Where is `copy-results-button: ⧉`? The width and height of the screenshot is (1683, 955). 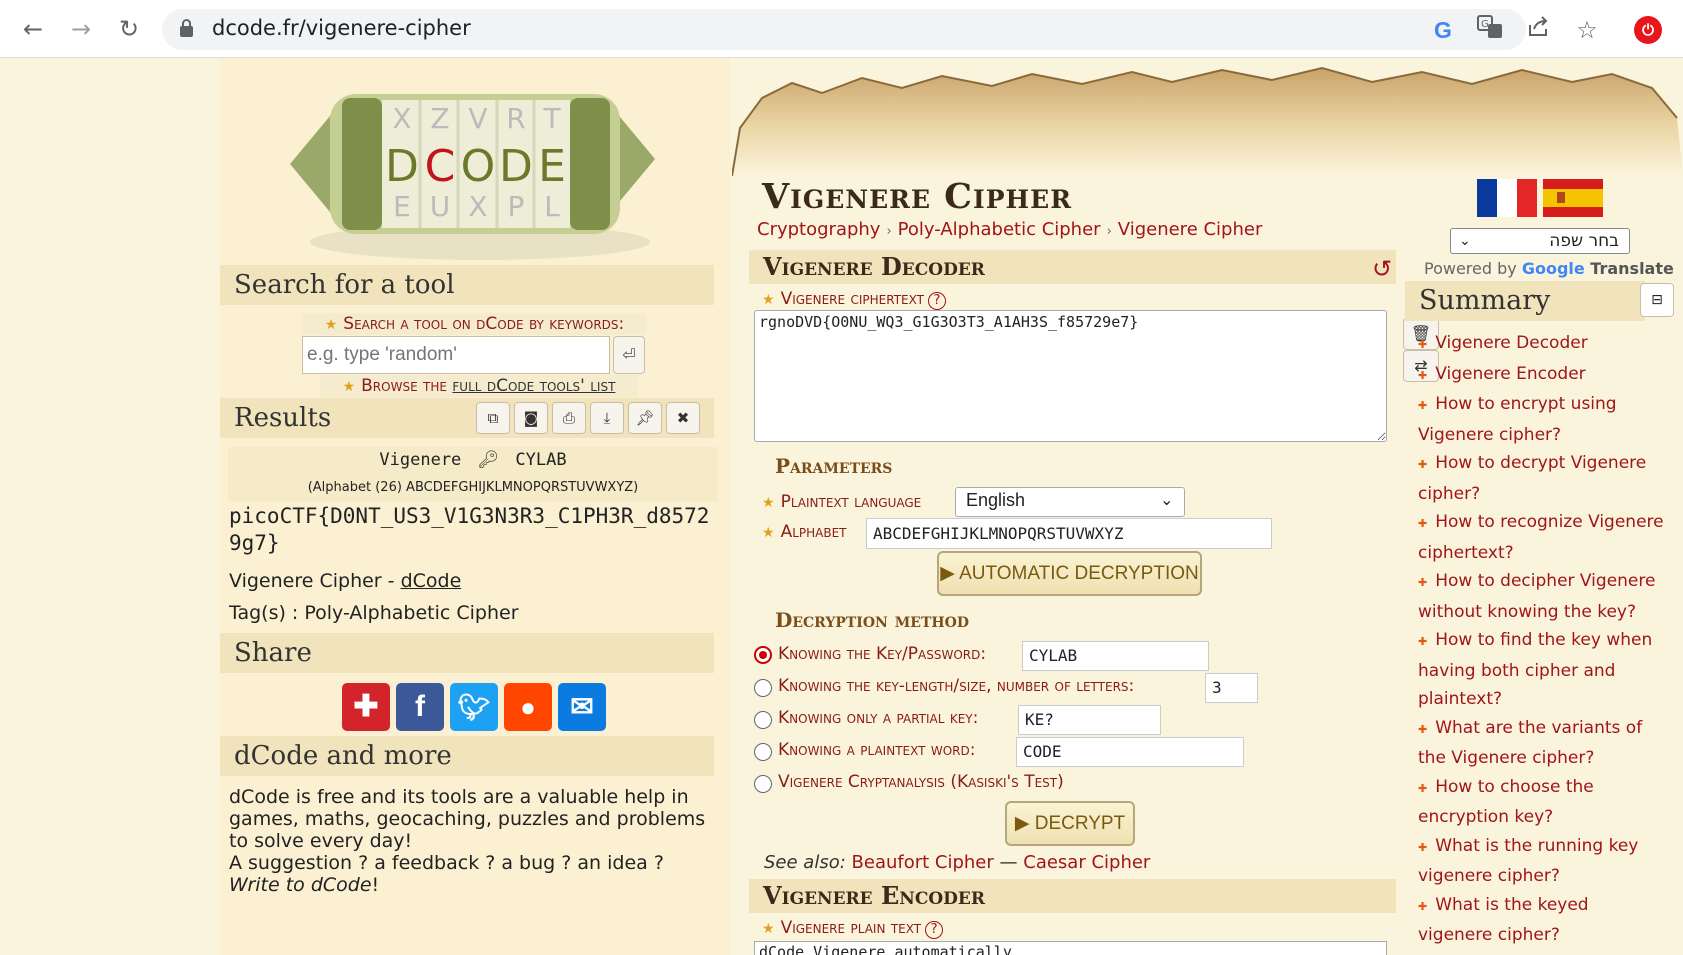
copy-results-button: ⧉ is located at coordinates (493, 418).